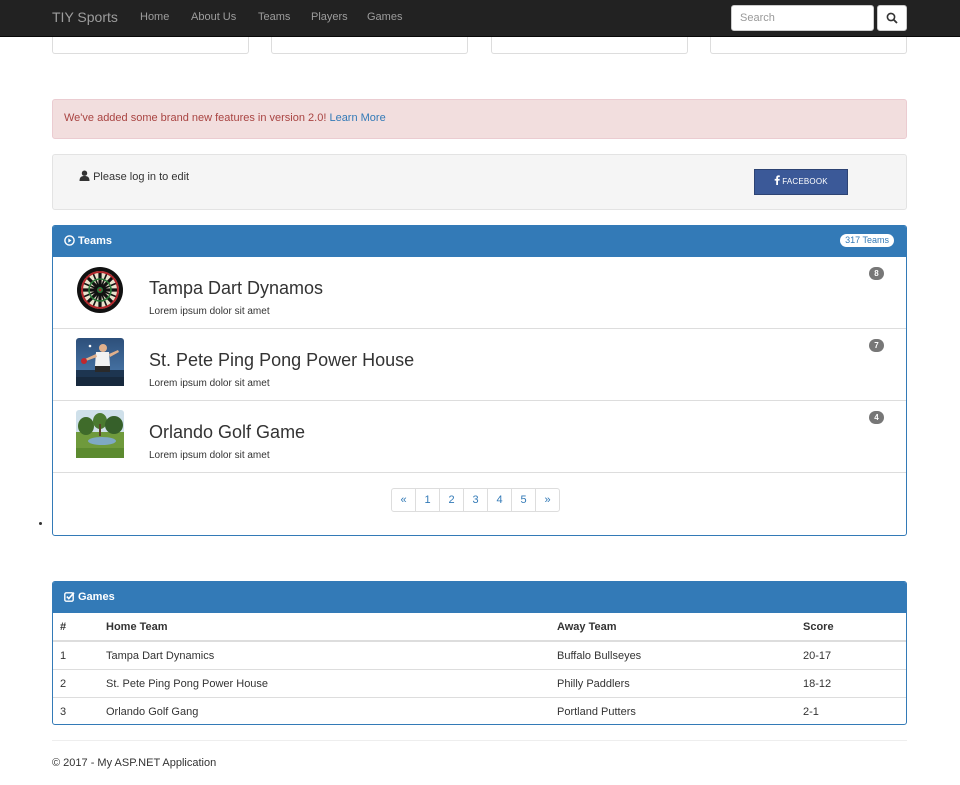 The image size is (960, 785). What do you see at coordinates (213, 17) in the screenshot?
I see `nav-link-about-us: About Us` at bounding box center [213, 17].